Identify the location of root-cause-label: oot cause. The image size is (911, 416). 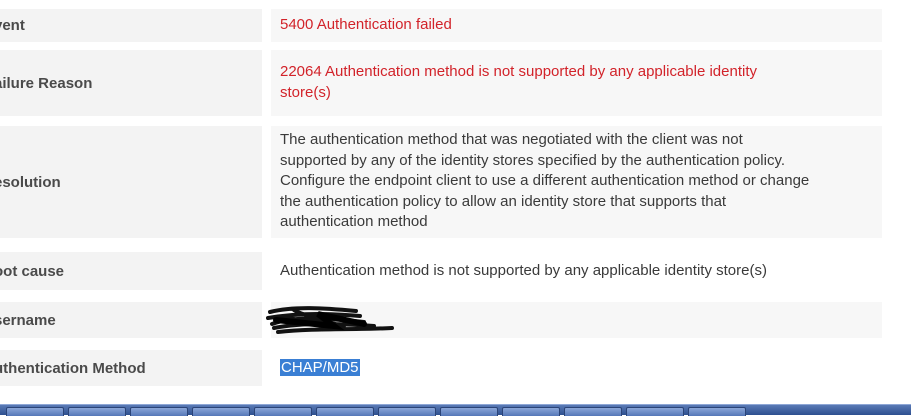
(32, 271).